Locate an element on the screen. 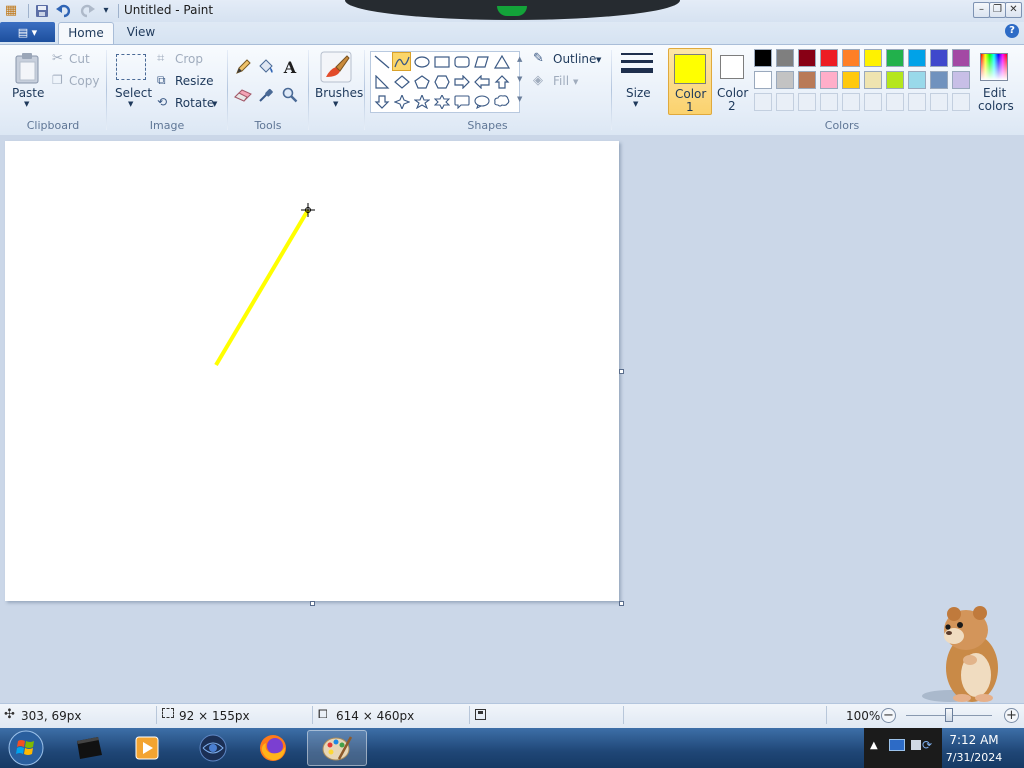 The image size is (1024, 768). paste-button: Paste ▼ is located at coordinates (27, 82).